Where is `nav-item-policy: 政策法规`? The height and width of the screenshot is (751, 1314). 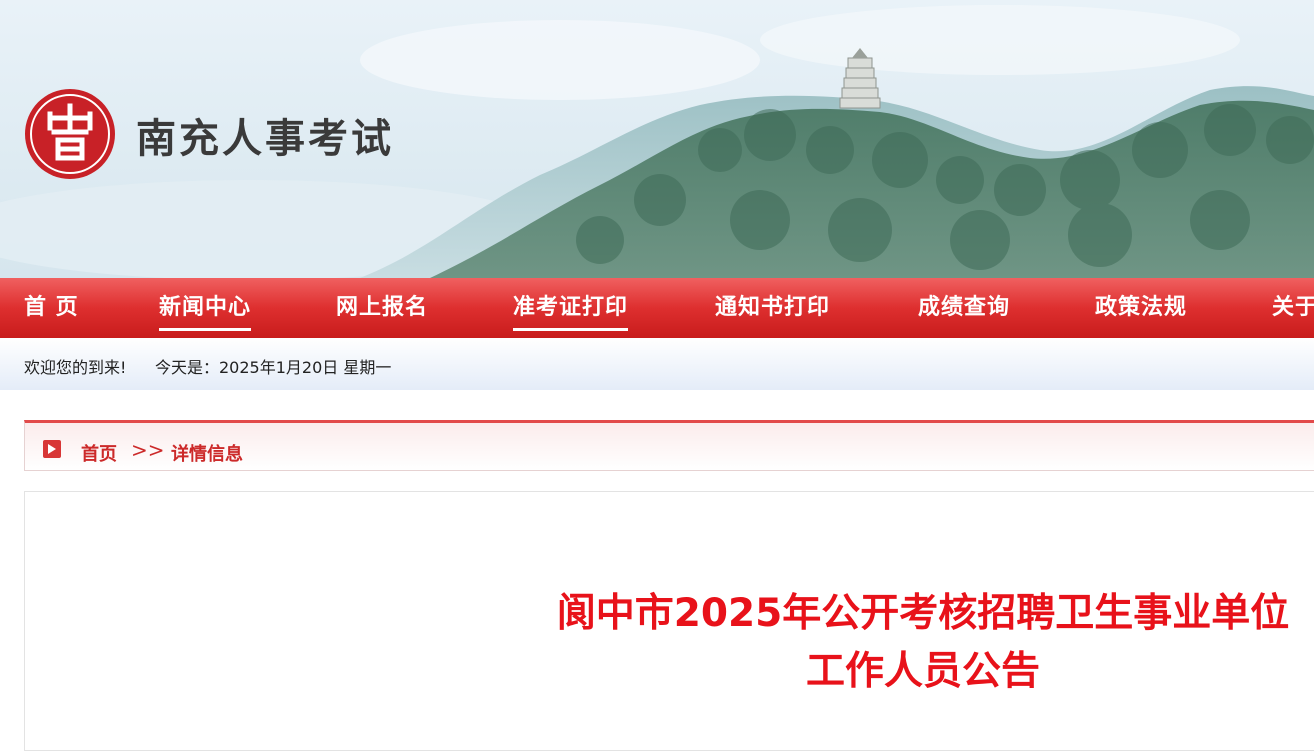 nav-item-policy: 政策法规 is located at coordinates (1141, 308).